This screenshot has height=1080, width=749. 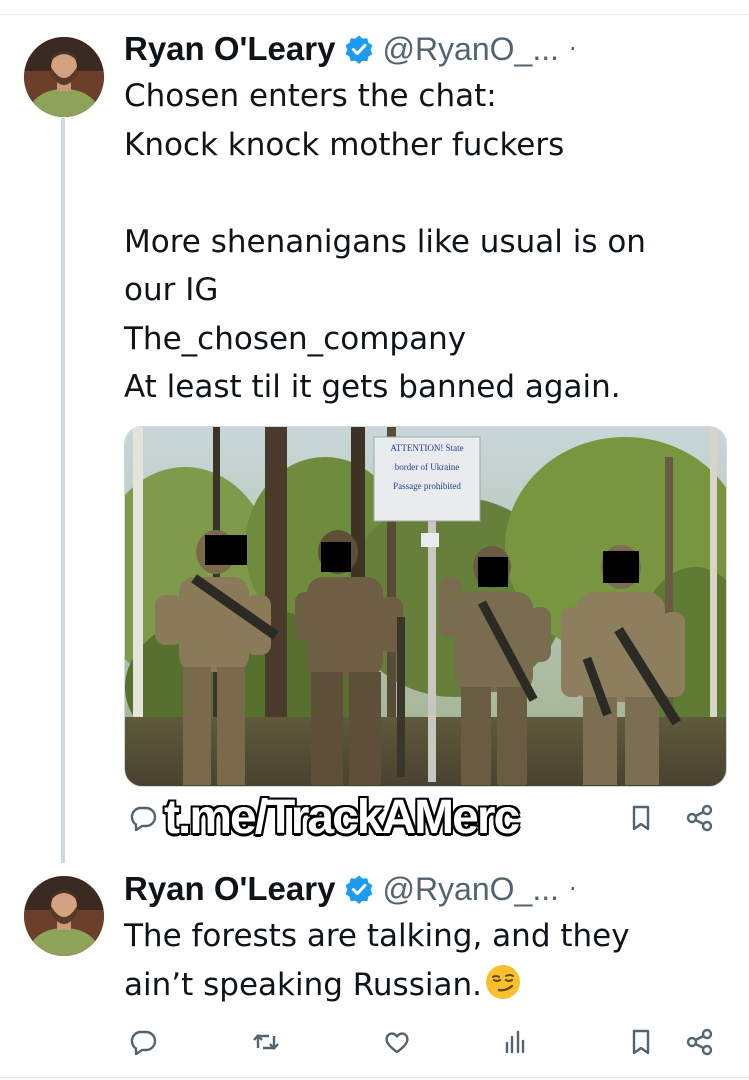 What do you see at coordinates (385, 193) in the screenshot?
I see `tweet-text-line` at bounding box center [385, 193].